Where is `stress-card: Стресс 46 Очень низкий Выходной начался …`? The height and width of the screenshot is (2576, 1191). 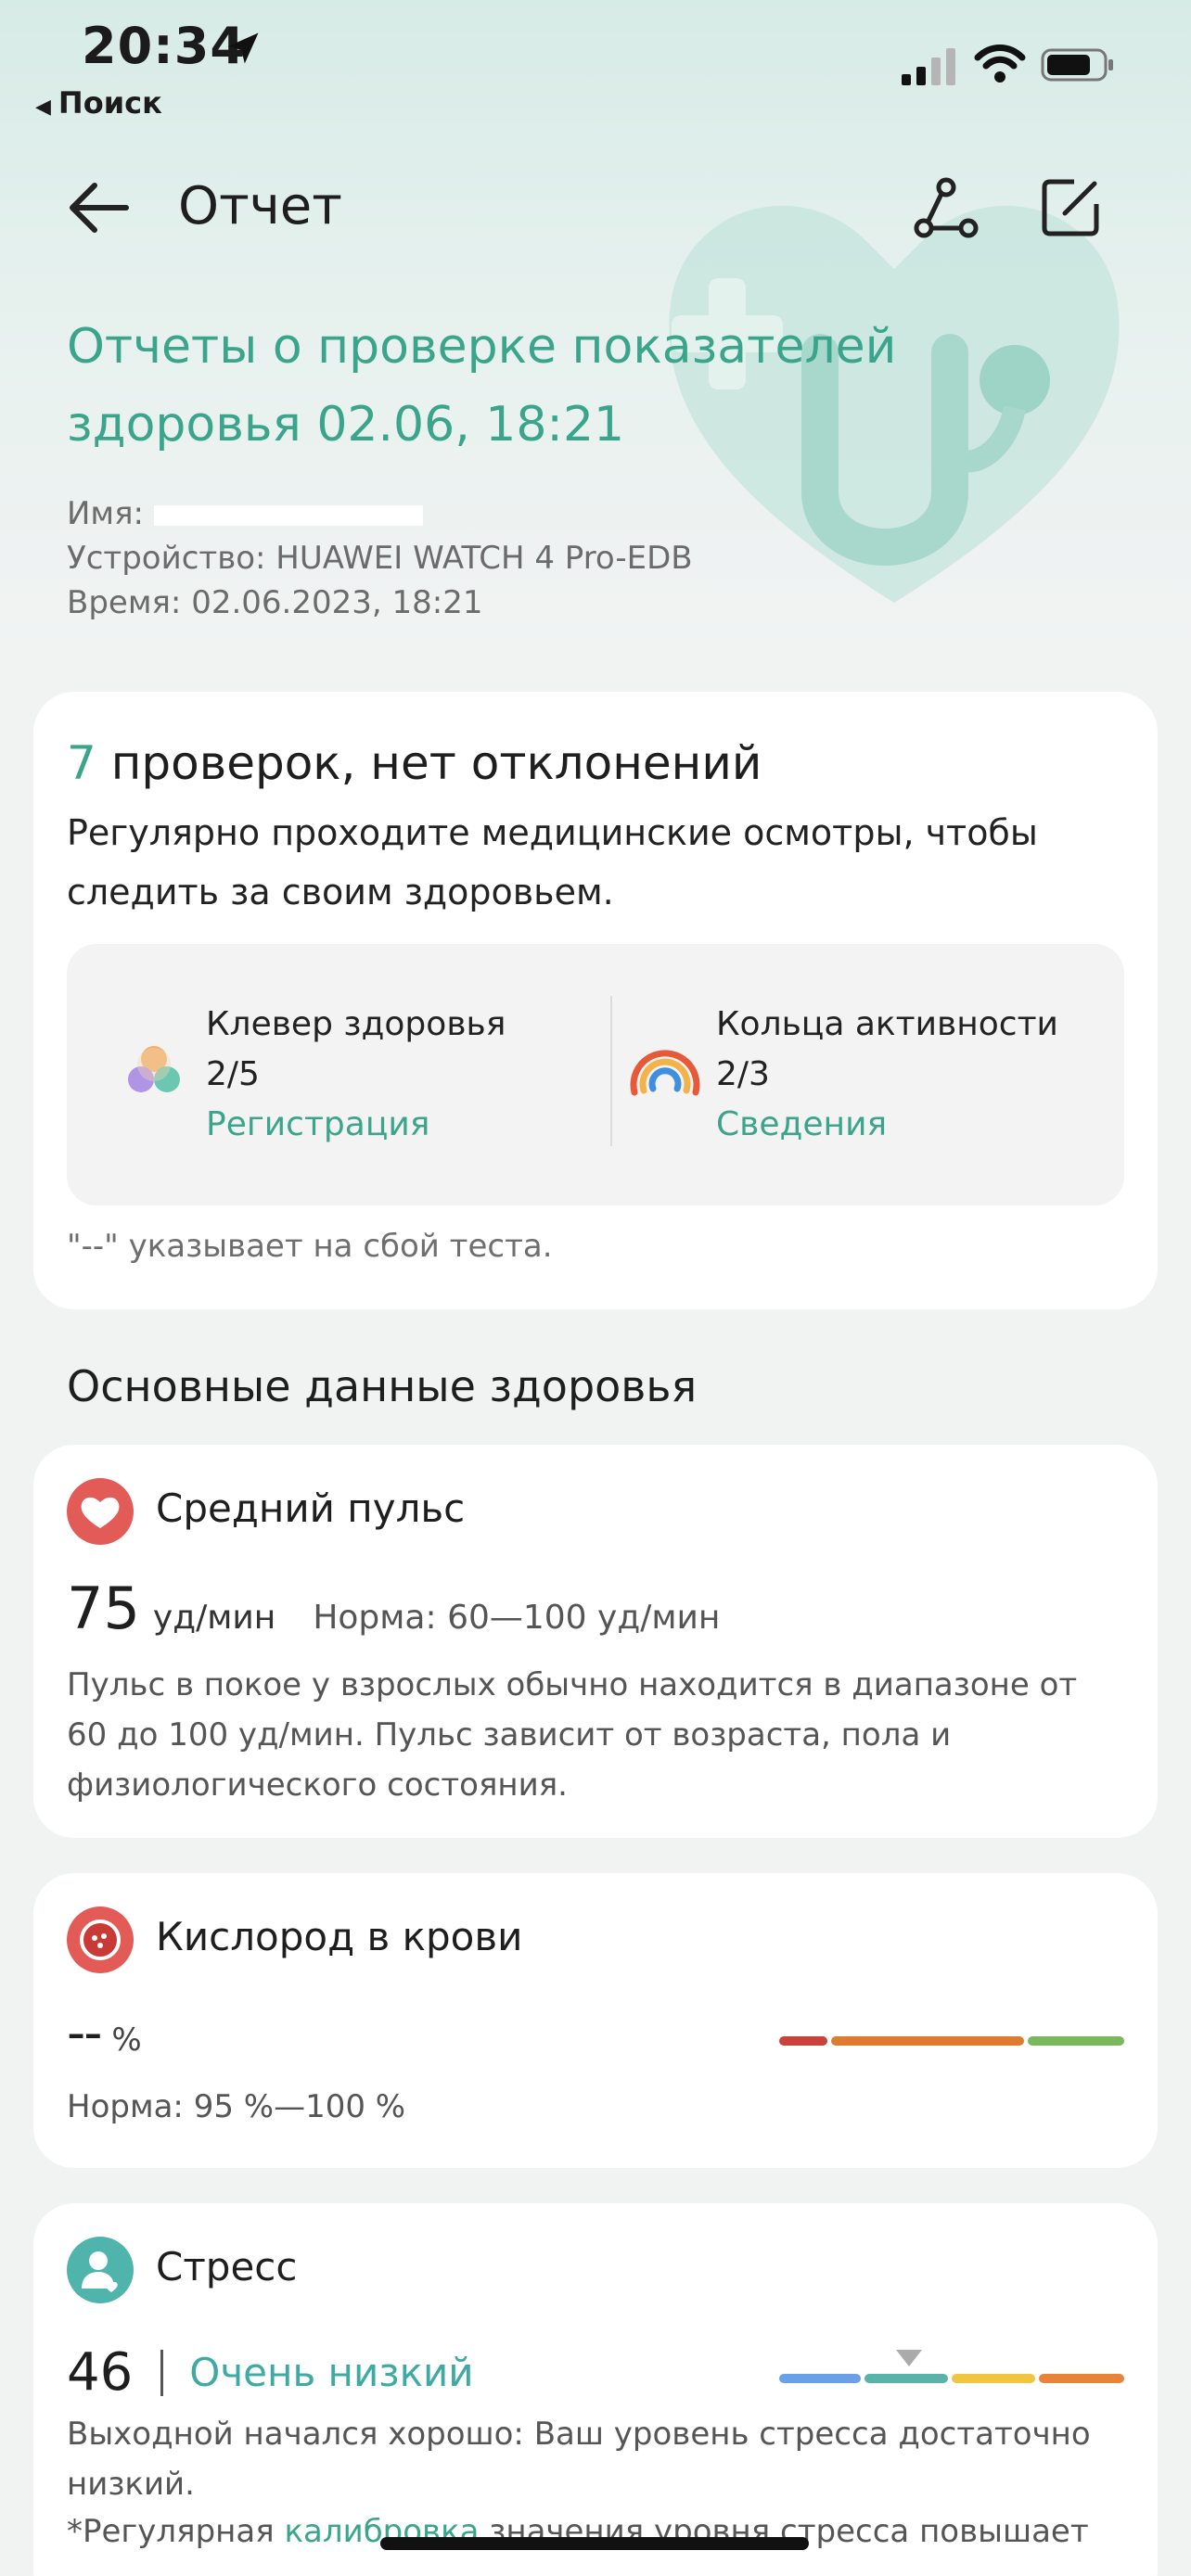 stress-card: Стресс 46 Очень низкий Выходной начался … is located at coordinates (595, 2390).